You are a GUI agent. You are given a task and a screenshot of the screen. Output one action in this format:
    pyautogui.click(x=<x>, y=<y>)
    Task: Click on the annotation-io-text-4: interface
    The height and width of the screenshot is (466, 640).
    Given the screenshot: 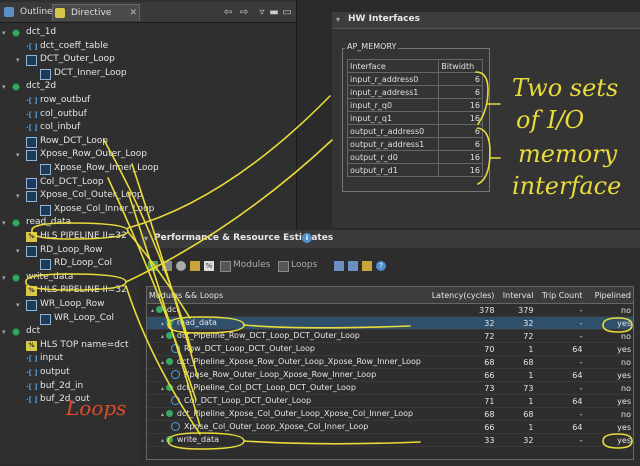 What is the action you would take?
    pyautogui.click(x=567, y=186)
    